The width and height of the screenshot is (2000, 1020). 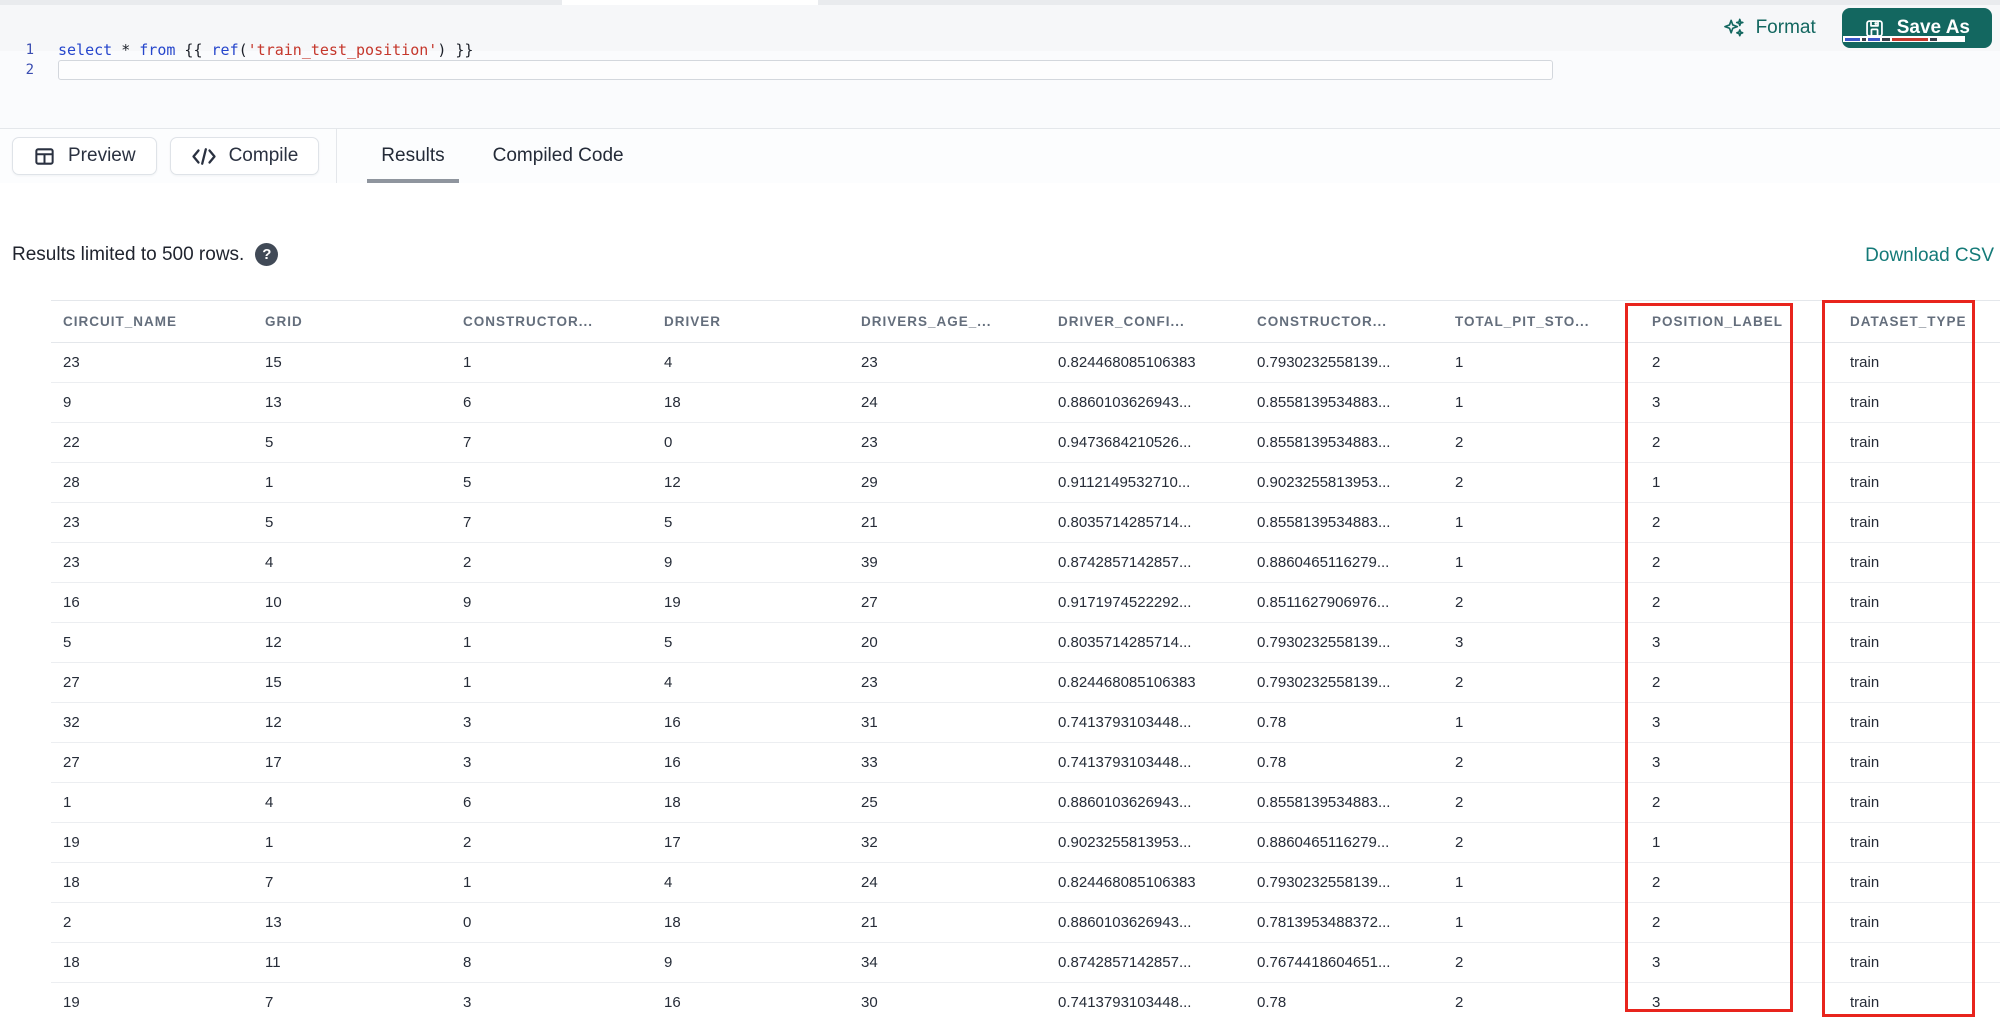 I want to click on code-token-plain: }}, so click(x=460, y=50).